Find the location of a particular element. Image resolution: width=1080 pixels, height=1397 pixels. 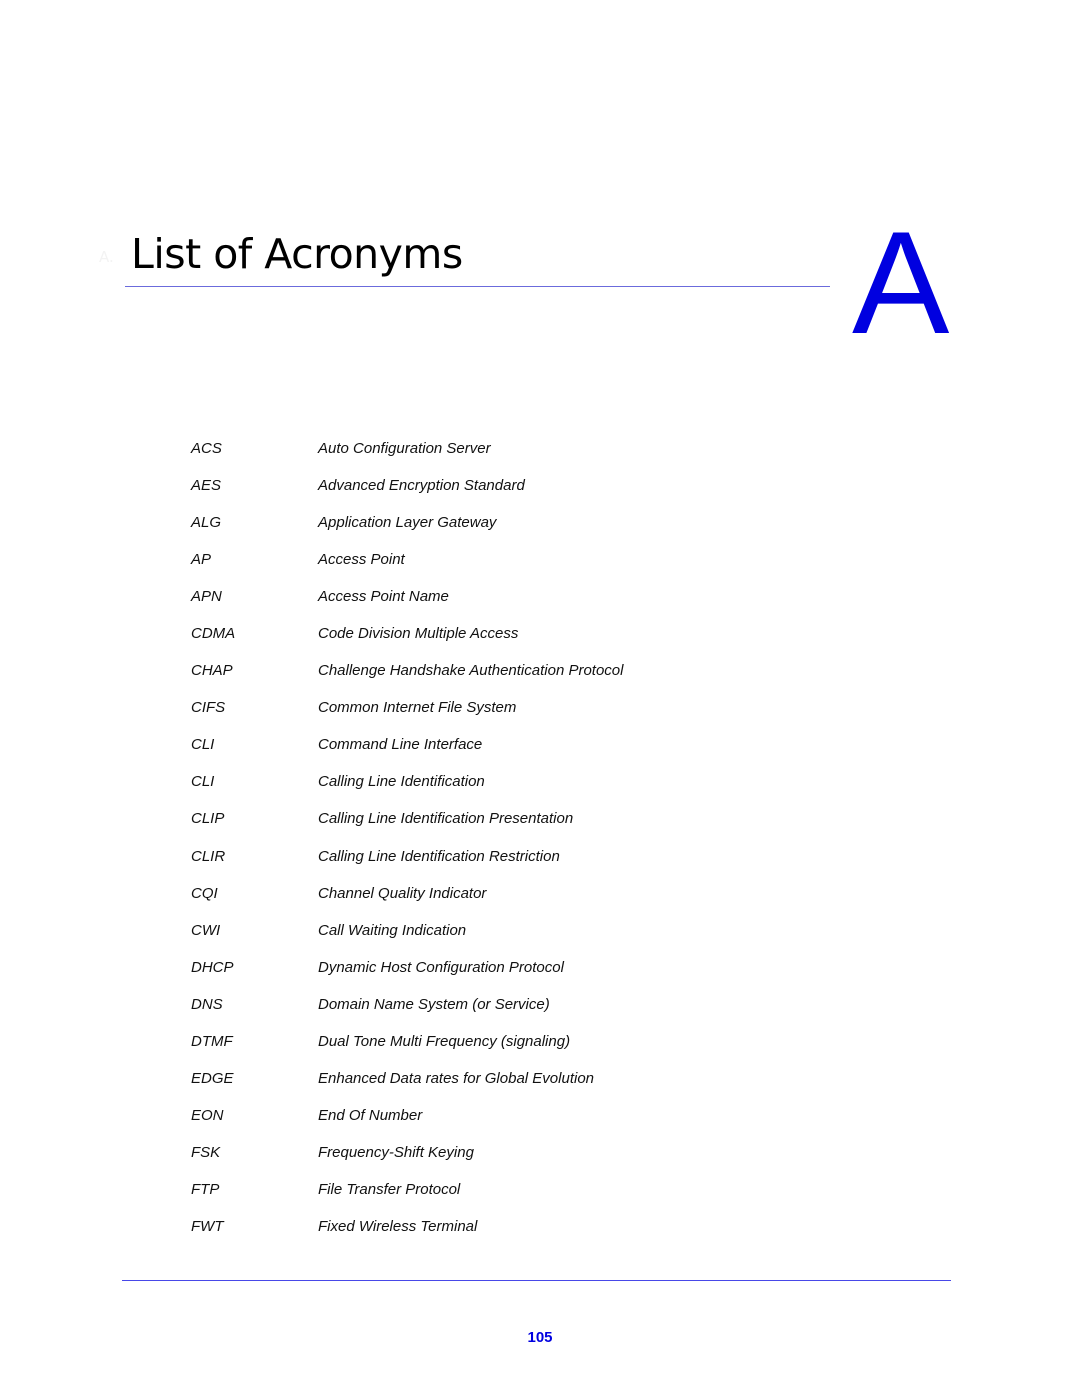

acronym-row: CLI Calling Line Identification is located at coordinates (407, 789).